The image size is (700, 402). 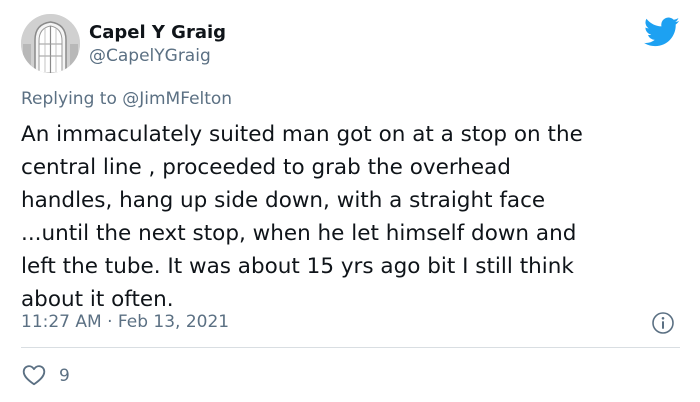 I want to click on divider, so click(x=350, y=347).